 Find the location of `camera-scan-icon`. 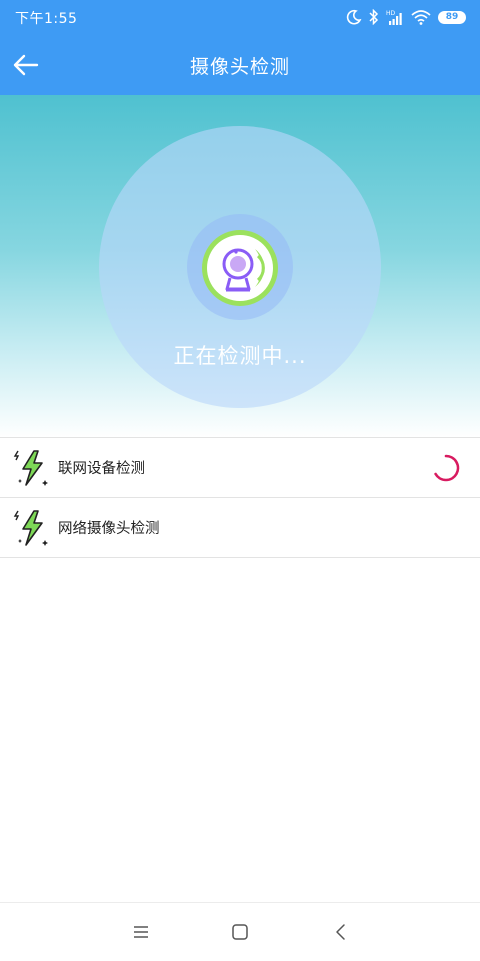

camera-scan-icon is located at coordinates (240, 268).